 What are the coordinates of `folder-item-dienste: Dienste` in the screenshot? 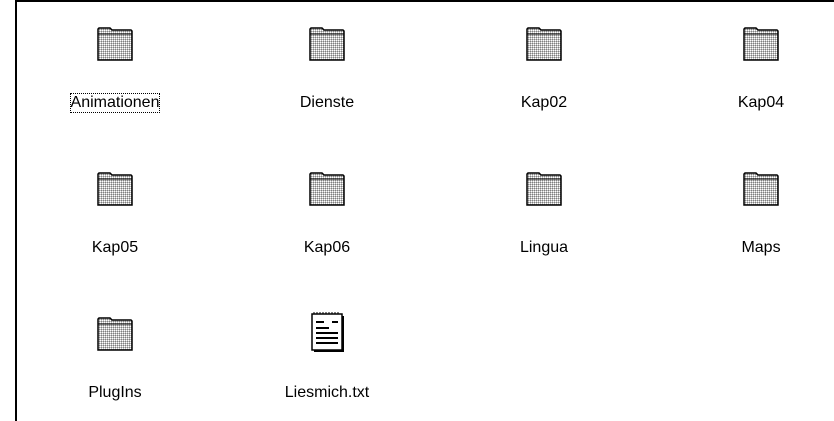 It's located at (327, 56).